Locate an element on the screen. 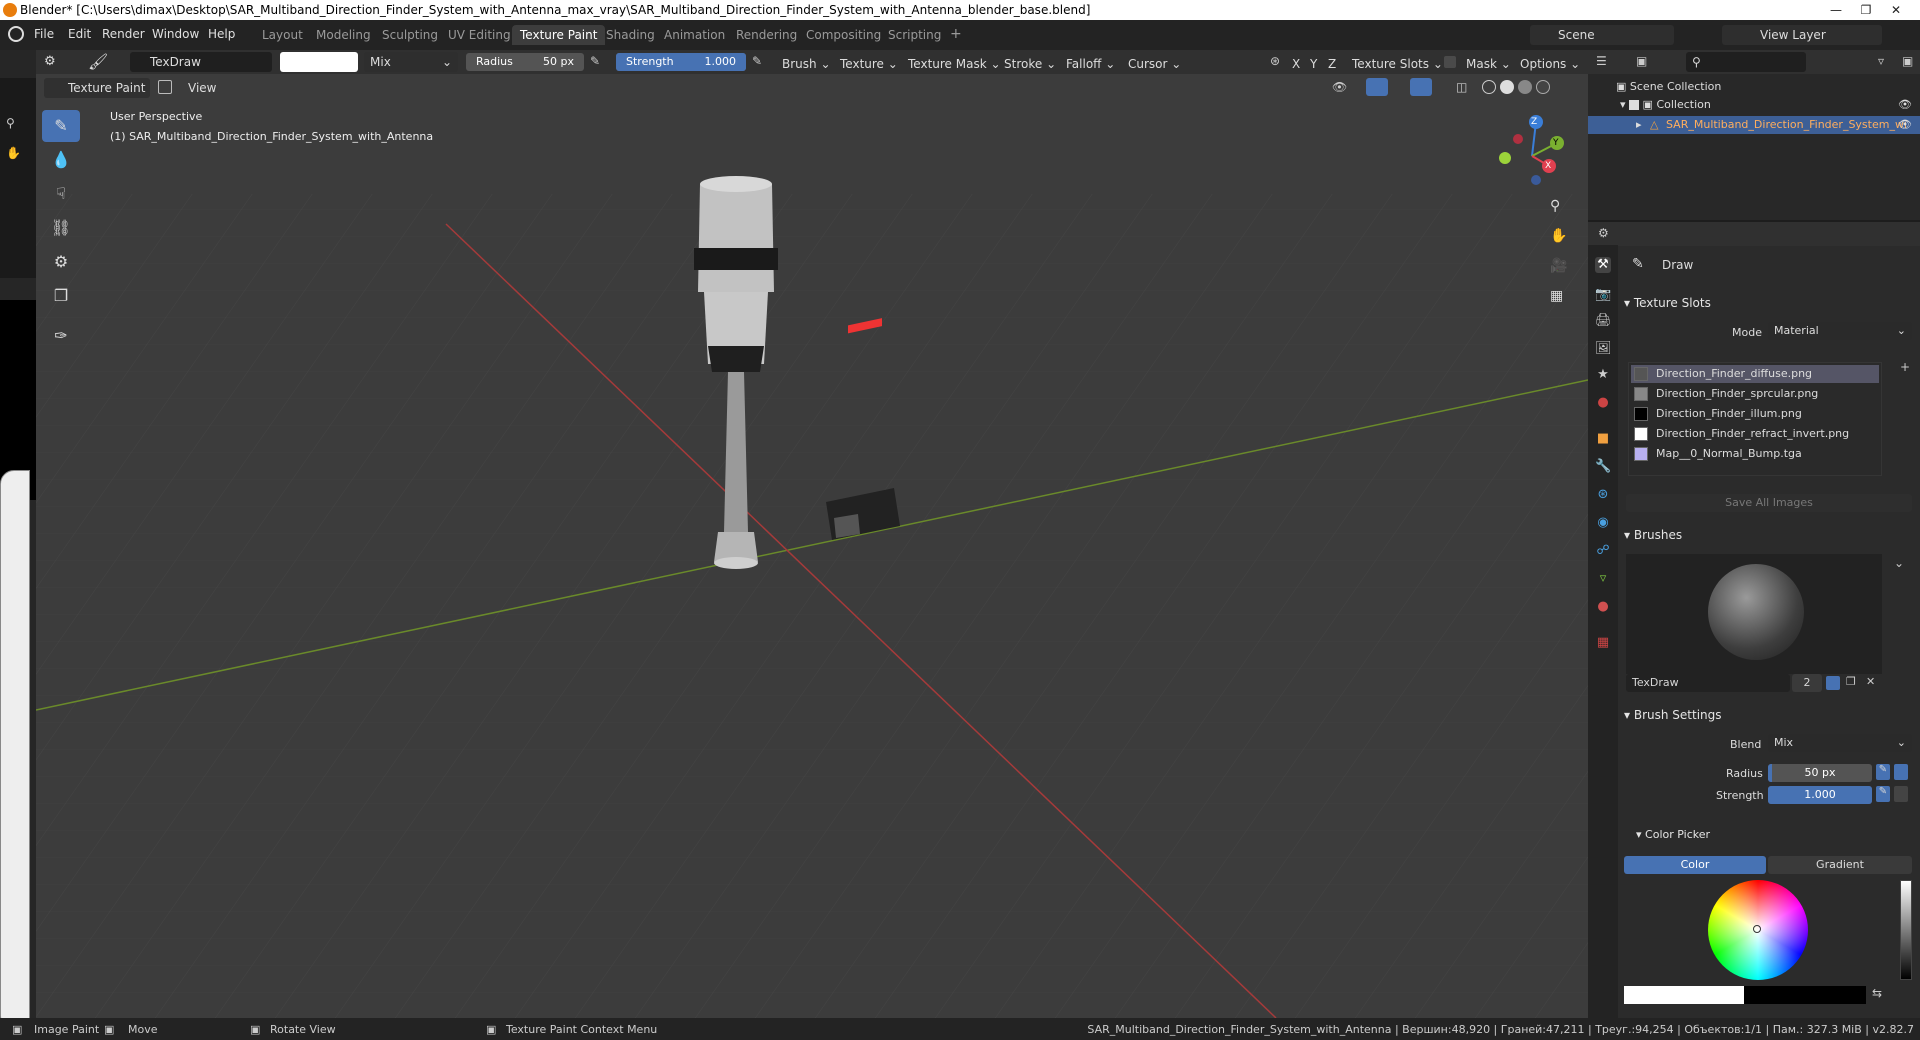  tool-settings-icon: ⚙ is located at coordinates (50, 61).